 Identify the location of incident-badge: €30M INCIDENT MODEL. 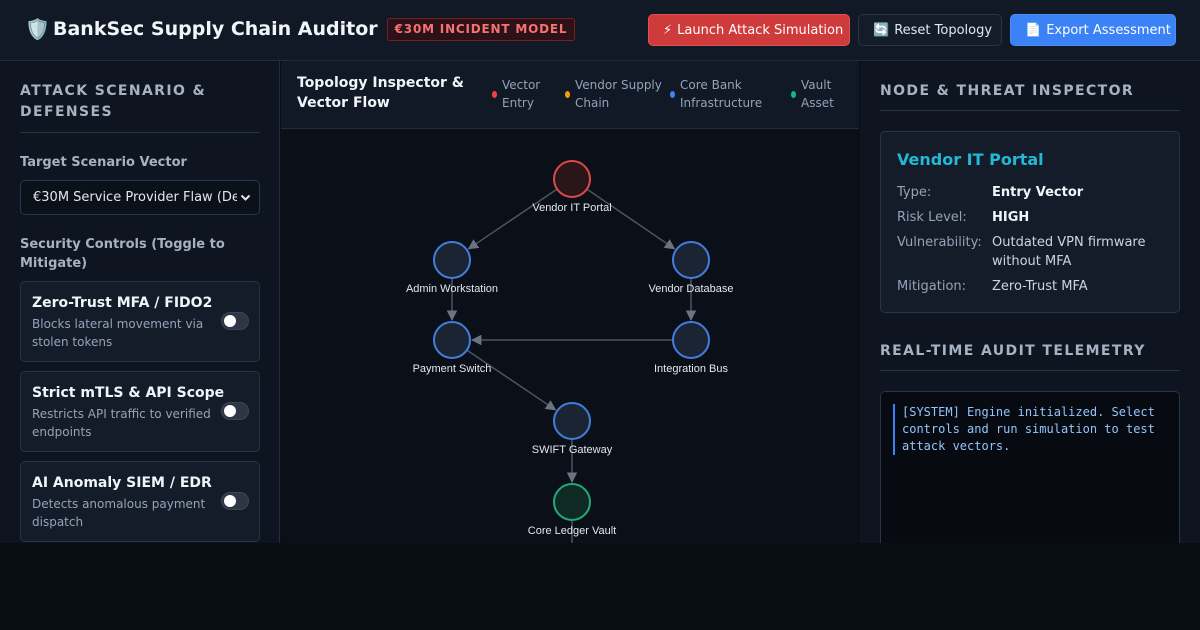
(481, 29).